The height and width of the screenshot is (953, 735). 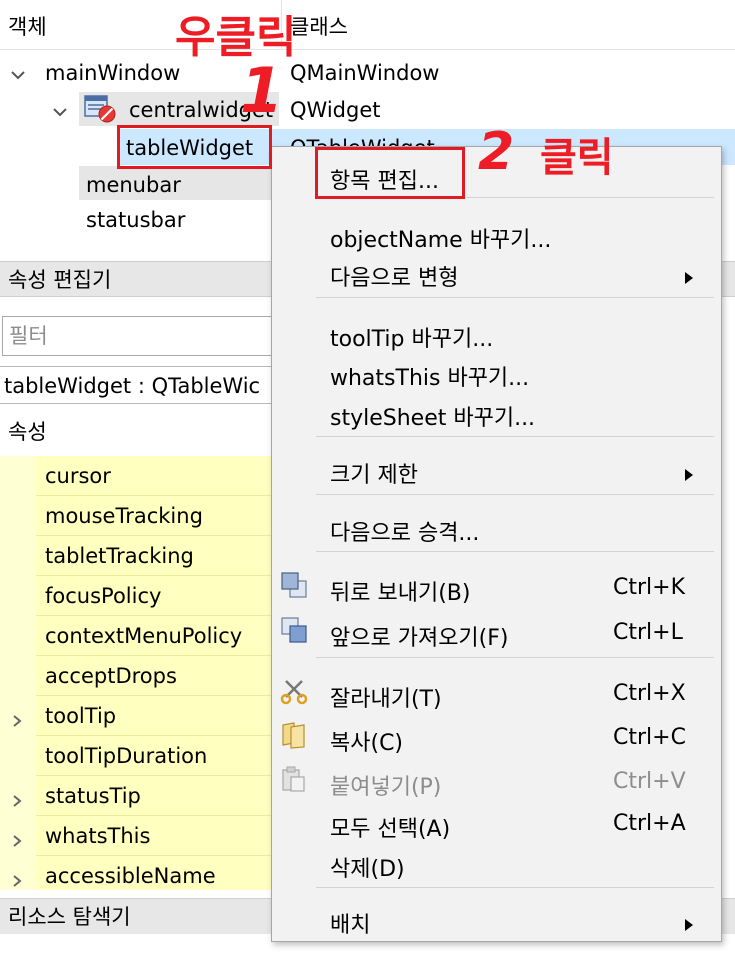 What do you see at coordinates (394, 278) in the screenshot?
I see `menu-item-label: 다음으로 변형` at bounding box center [394, 278].